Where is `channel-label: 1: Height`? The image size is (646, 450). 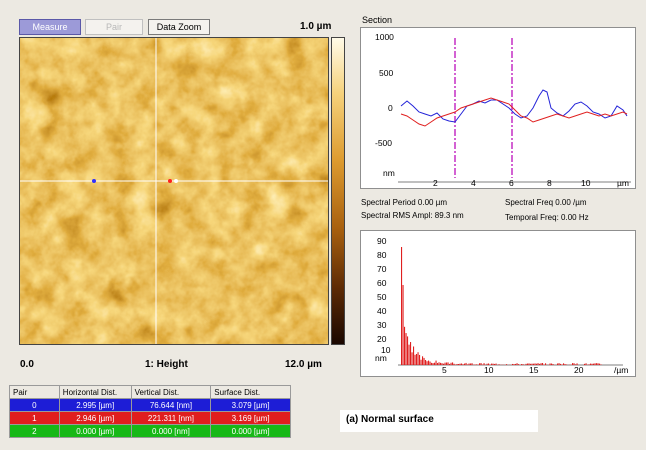 channel-label: 1: Height is located at coordinates (166, 364).